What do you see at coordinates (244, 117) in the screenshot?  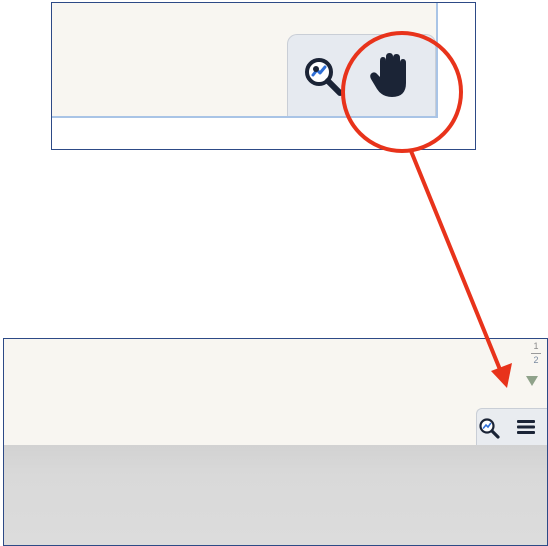 I see `canvas-border` at bounding box center [244, 117].